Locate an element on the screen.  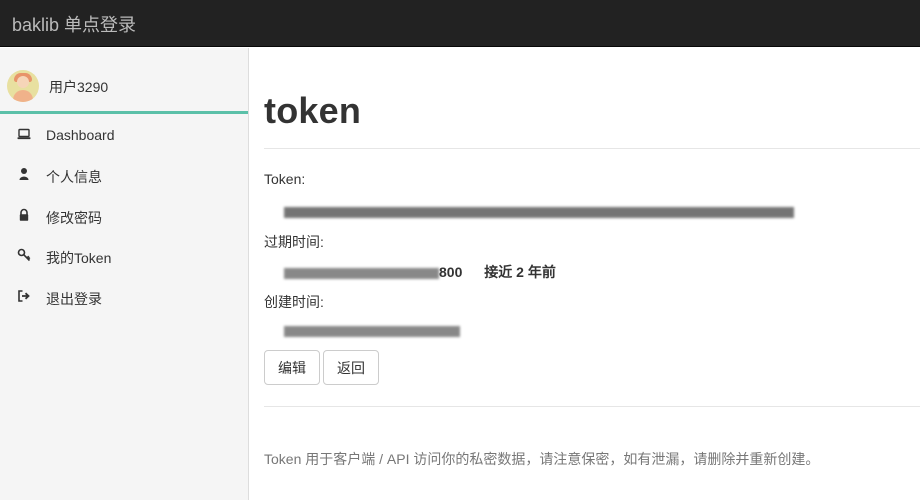
sidebar-nav: Dashboard 个人信息 修改密码 我的Token 退出登录 is located at coordinates (124, 215).